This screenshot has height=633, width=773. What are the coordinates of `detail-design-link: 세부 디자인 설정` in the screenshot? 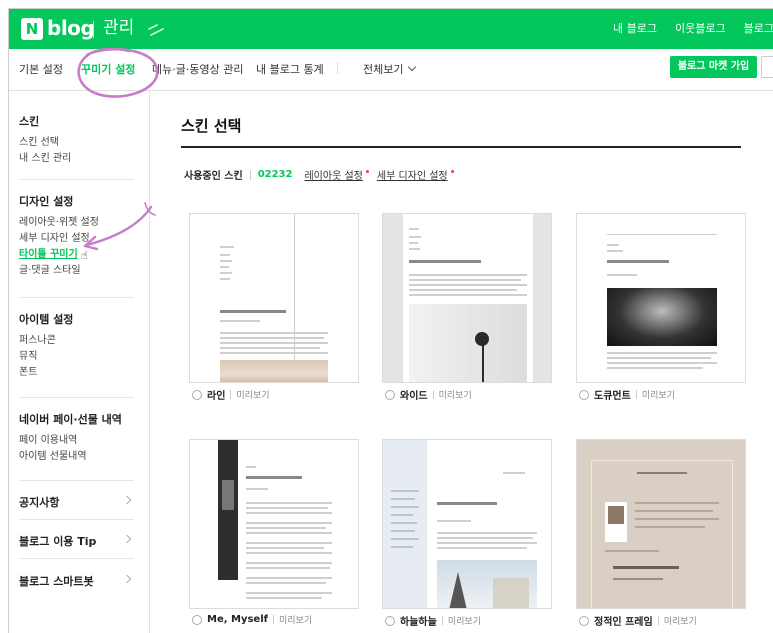 It's located at (412, 174).